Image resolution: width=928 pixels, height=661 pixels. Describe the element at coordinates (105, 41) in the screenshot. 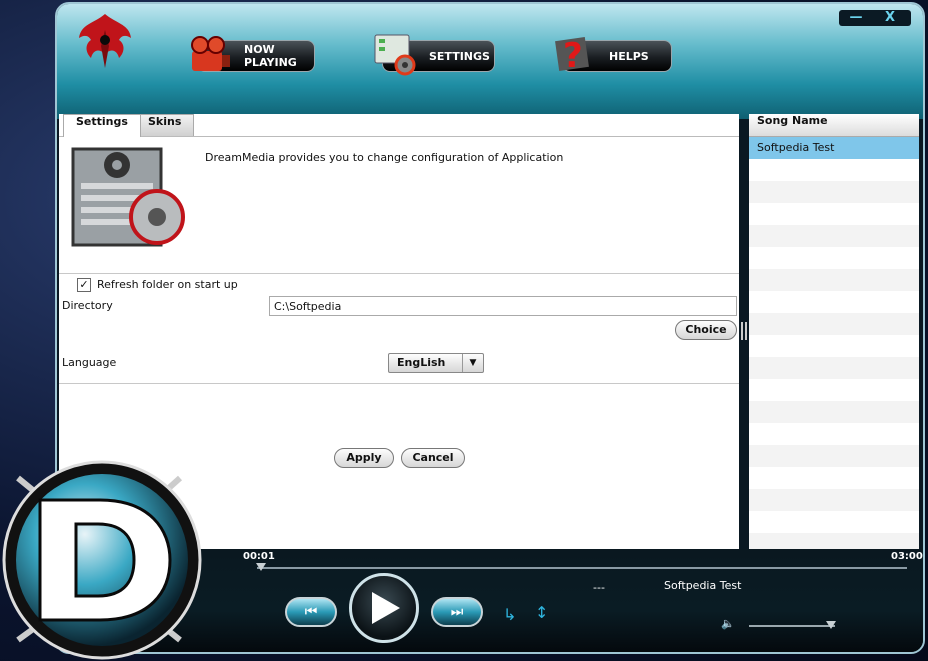

I see `dragon-logo-icon` at that location.